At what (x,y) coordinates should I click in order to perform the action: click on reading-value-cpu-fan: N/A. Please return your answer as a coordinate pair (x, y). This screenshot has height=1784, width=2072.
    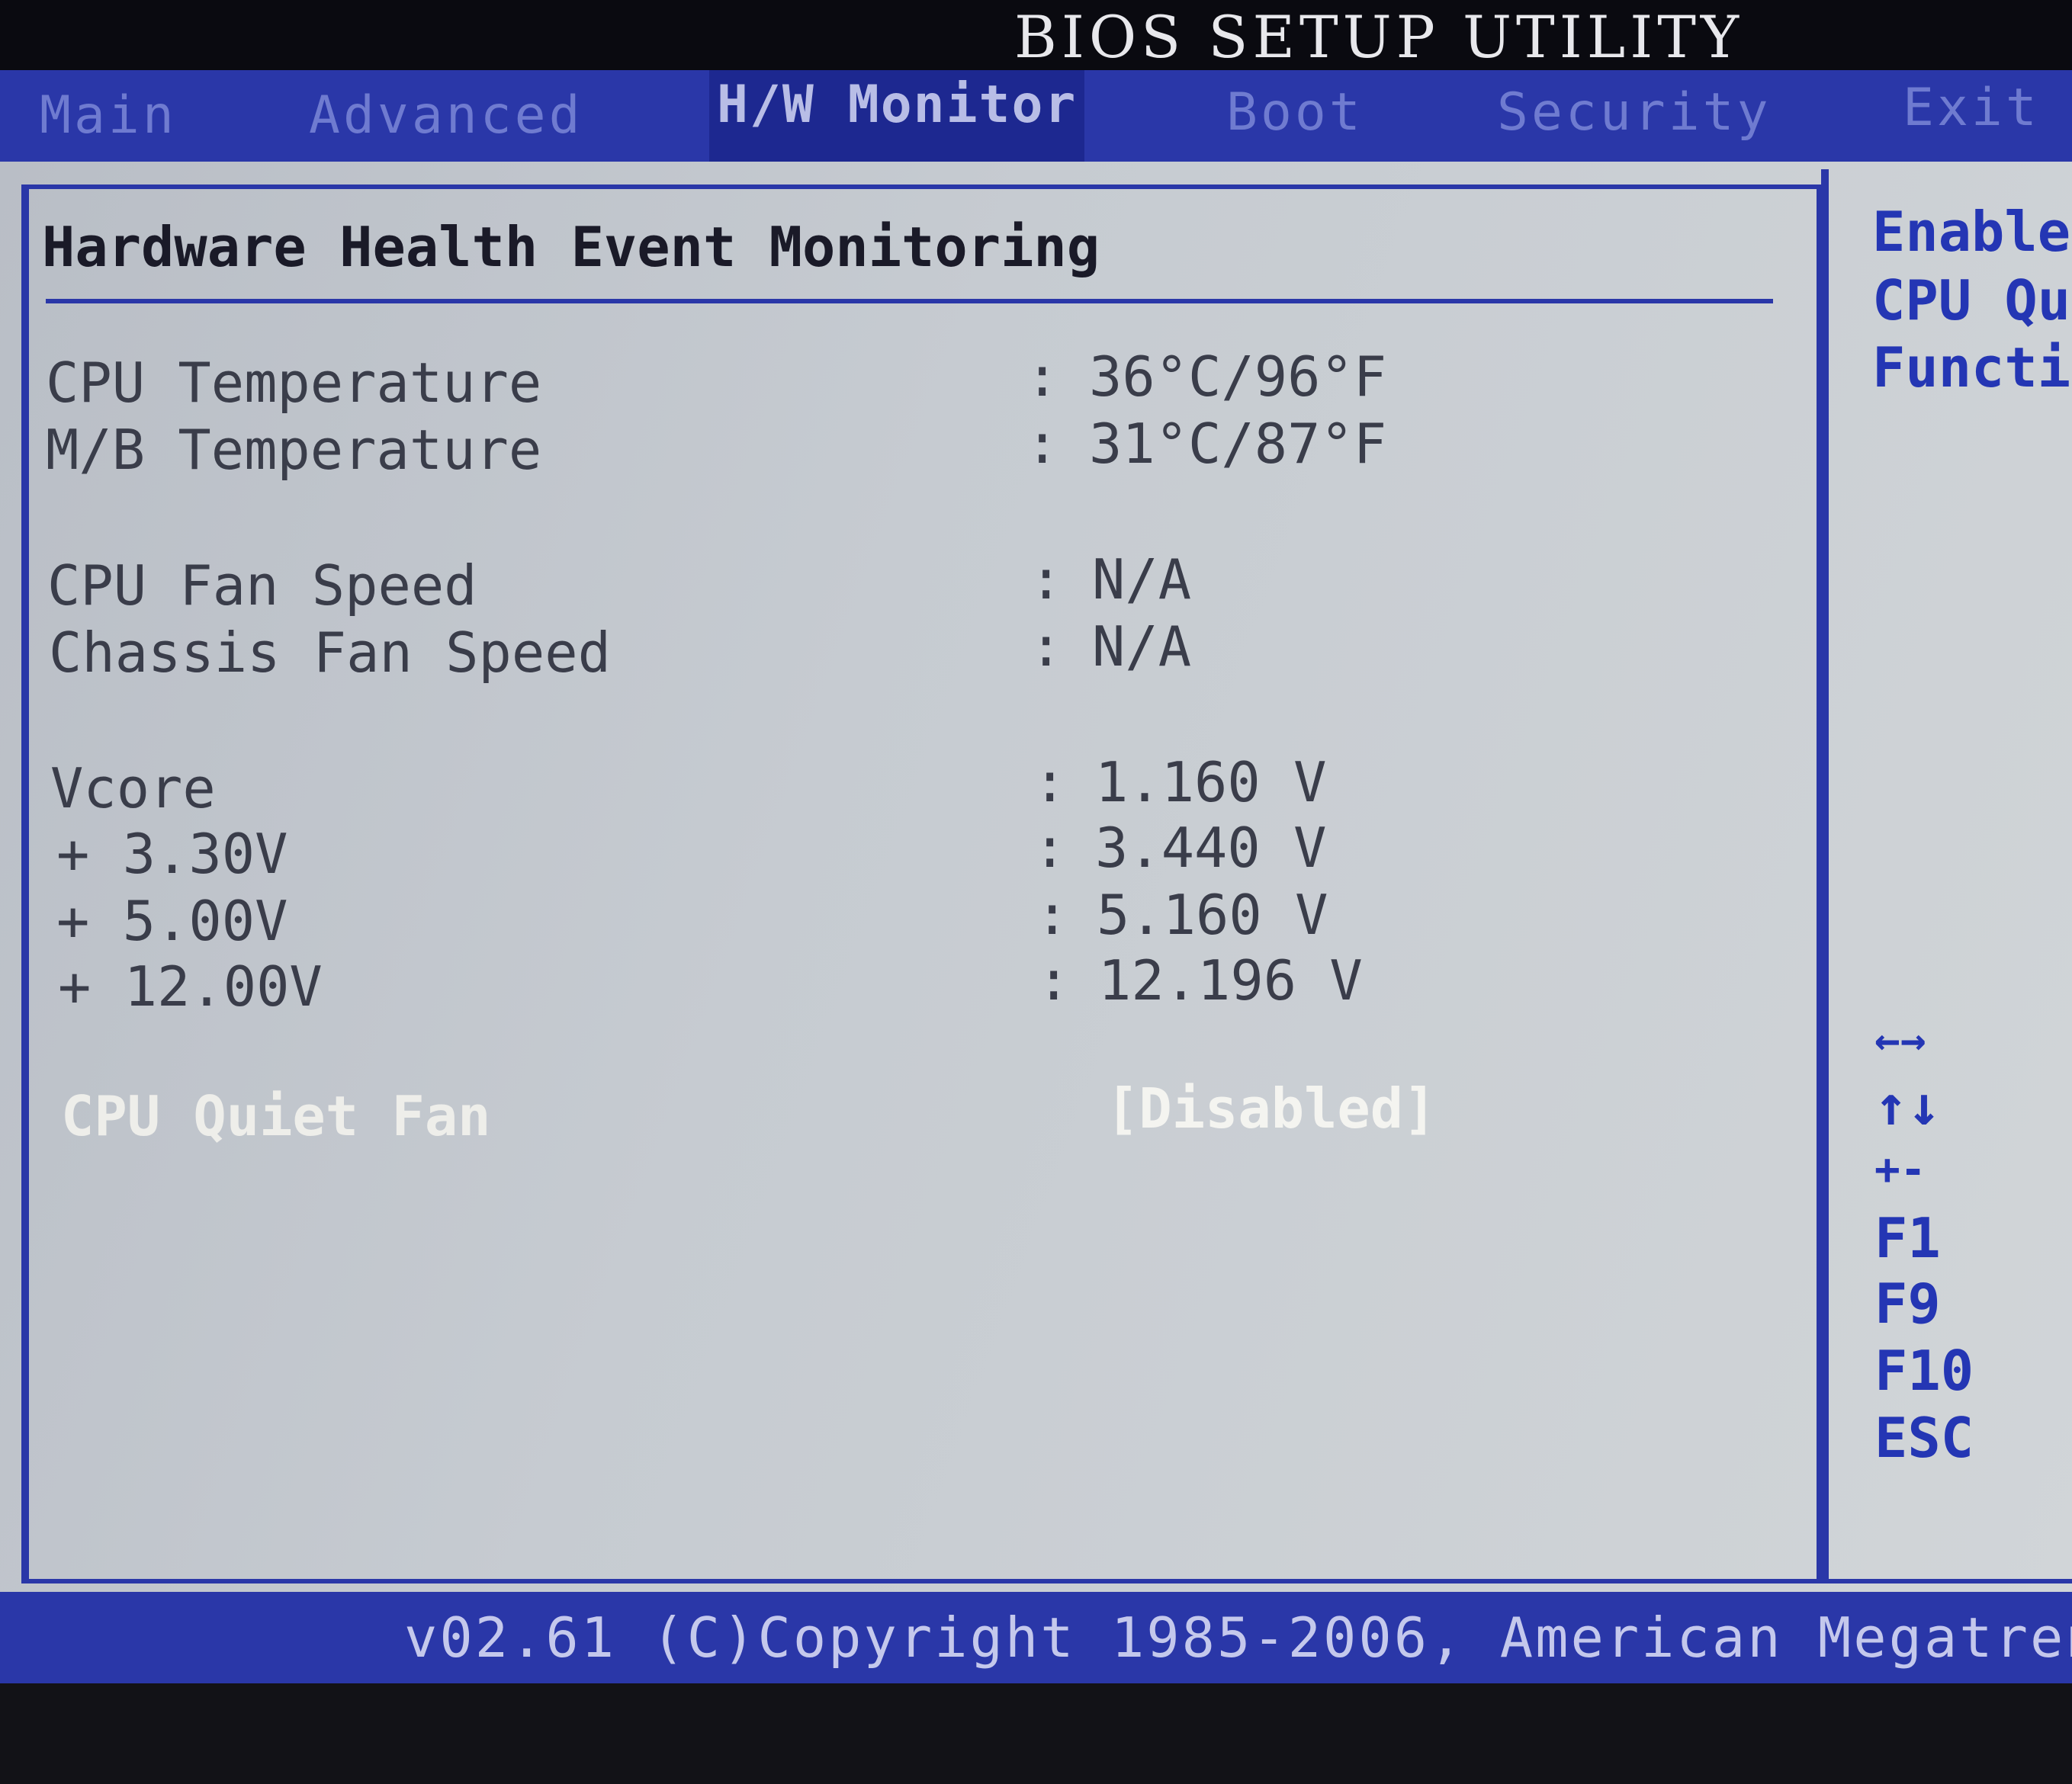
    Looking at the image, I should click on (1142, 579).